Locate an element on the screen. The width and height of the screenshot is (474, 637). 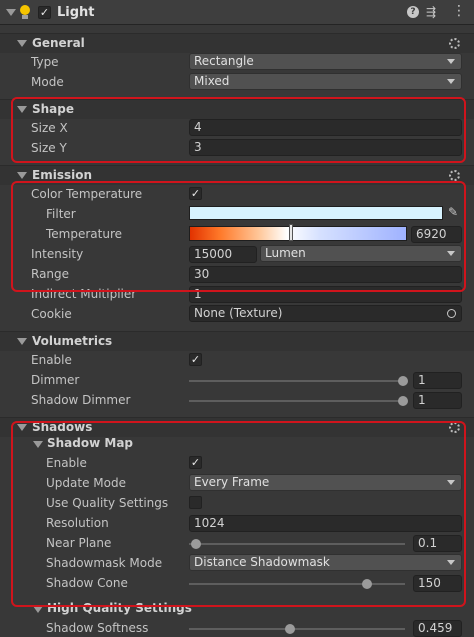
context-menu-icon: ⋮ is located at coordinates (459, 11).